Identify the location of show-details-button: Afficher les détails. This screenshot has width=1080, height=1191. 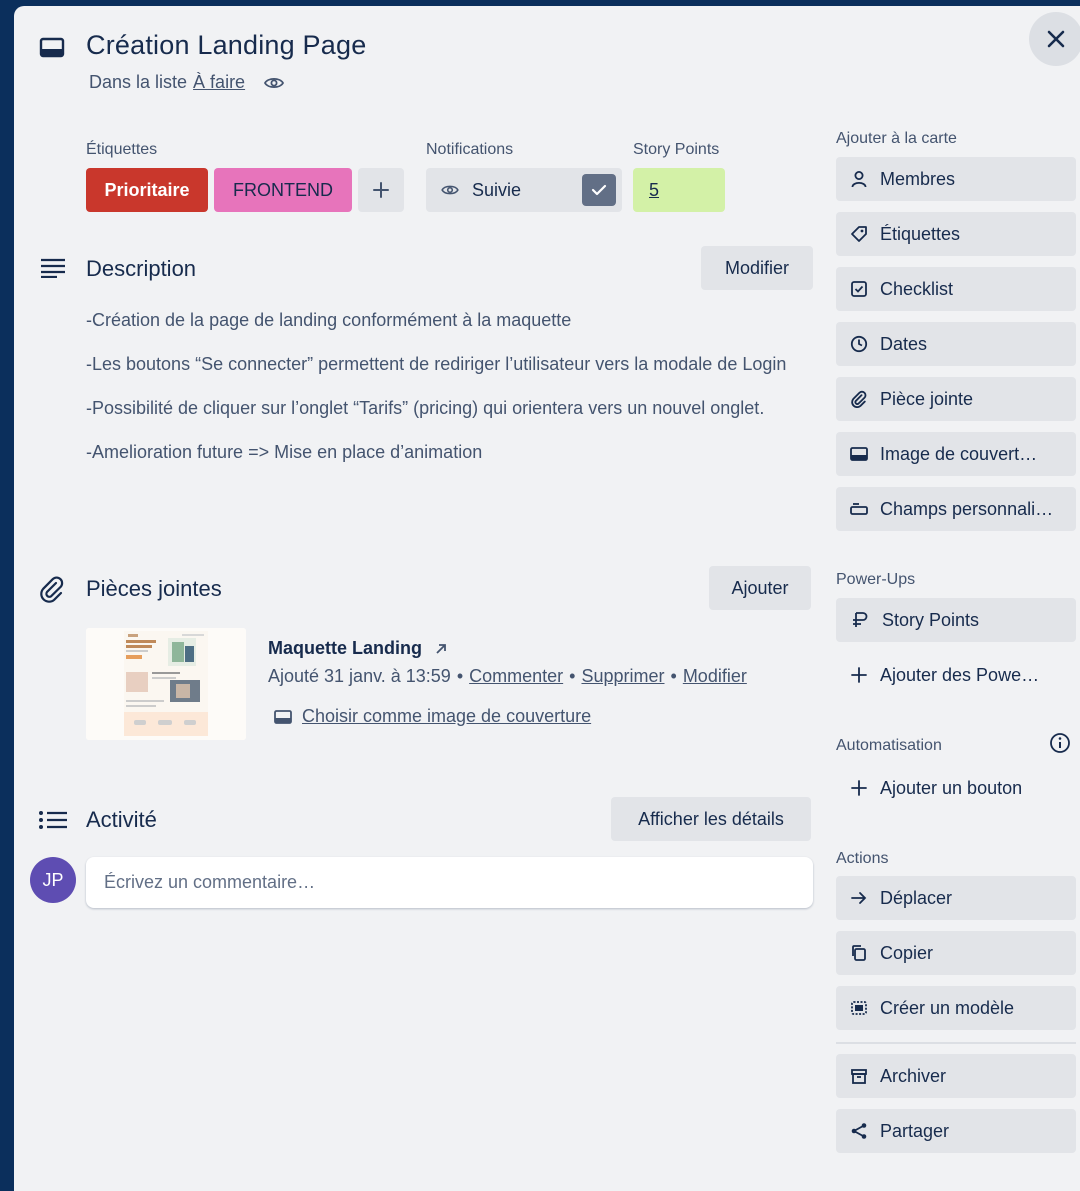
(711, 819).